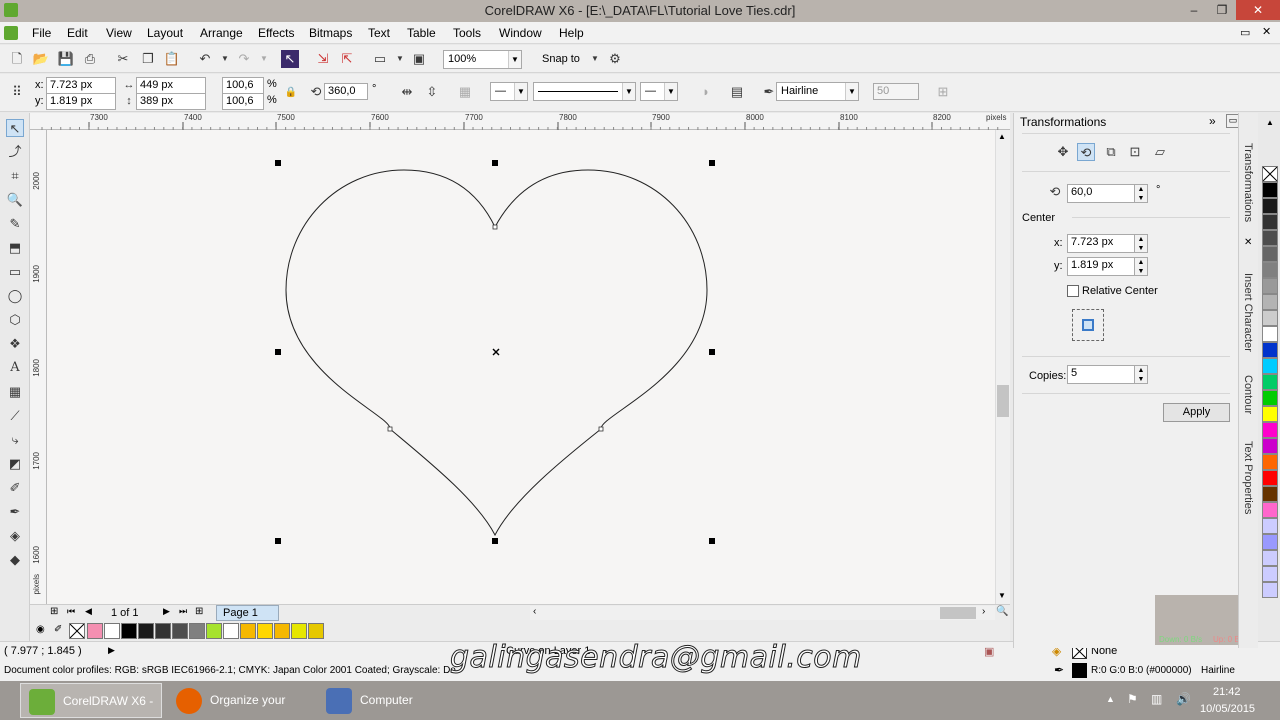 Image resolution: width=1280 pixels, height=720 pixels. I want to click on copy-icon: ❐, so click(148, 59).